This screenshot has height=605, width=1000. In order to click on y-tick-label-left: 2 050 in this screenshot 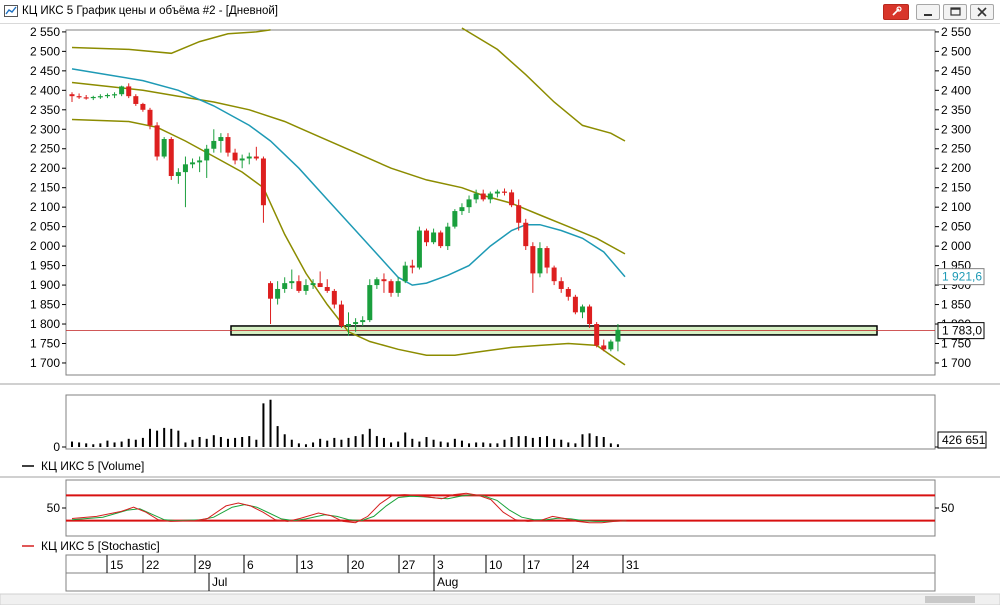, I will do `click(45, 227)`.